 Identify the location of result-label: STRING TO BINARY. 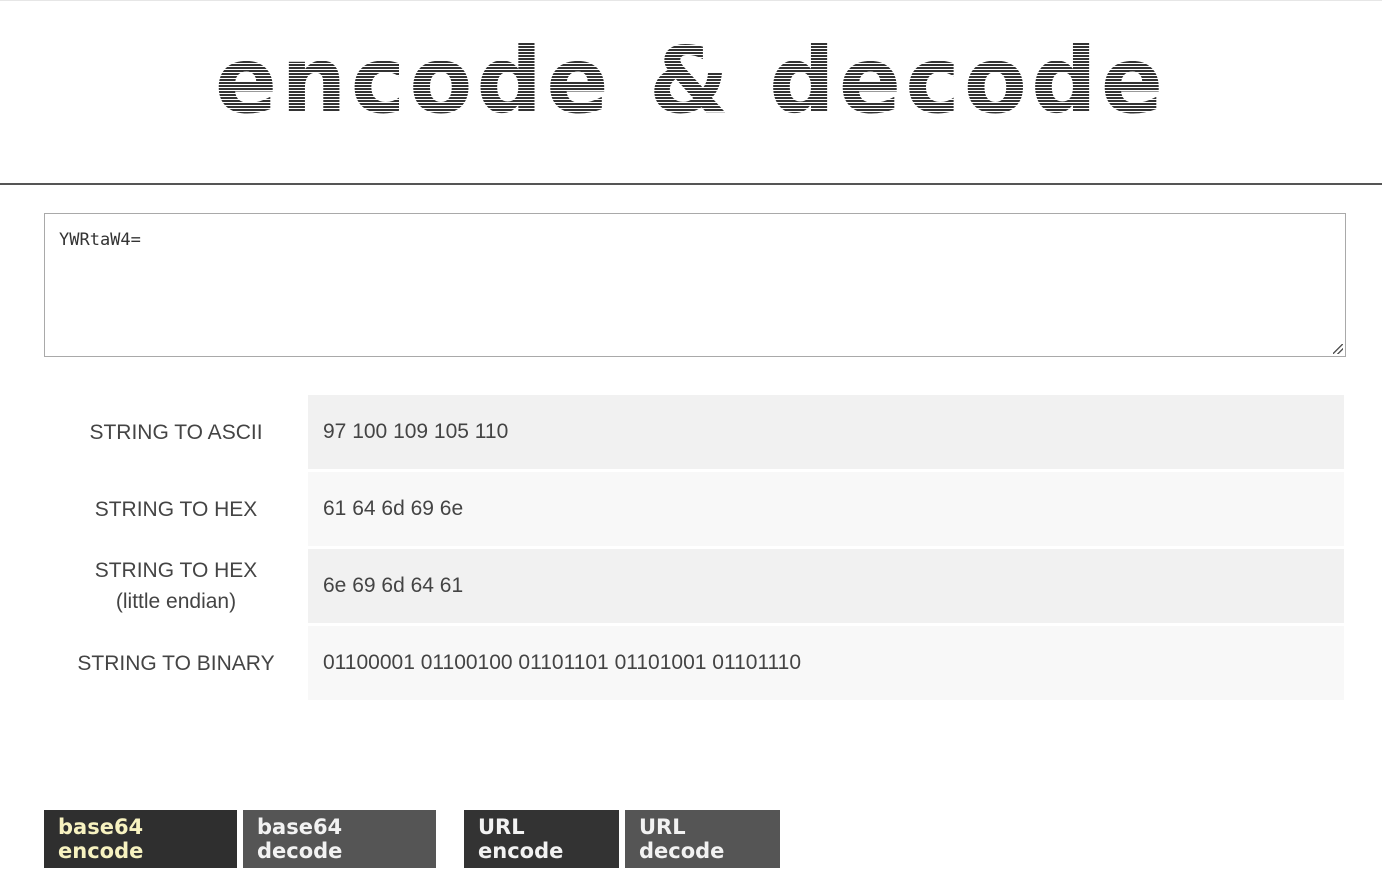
(176, 664).